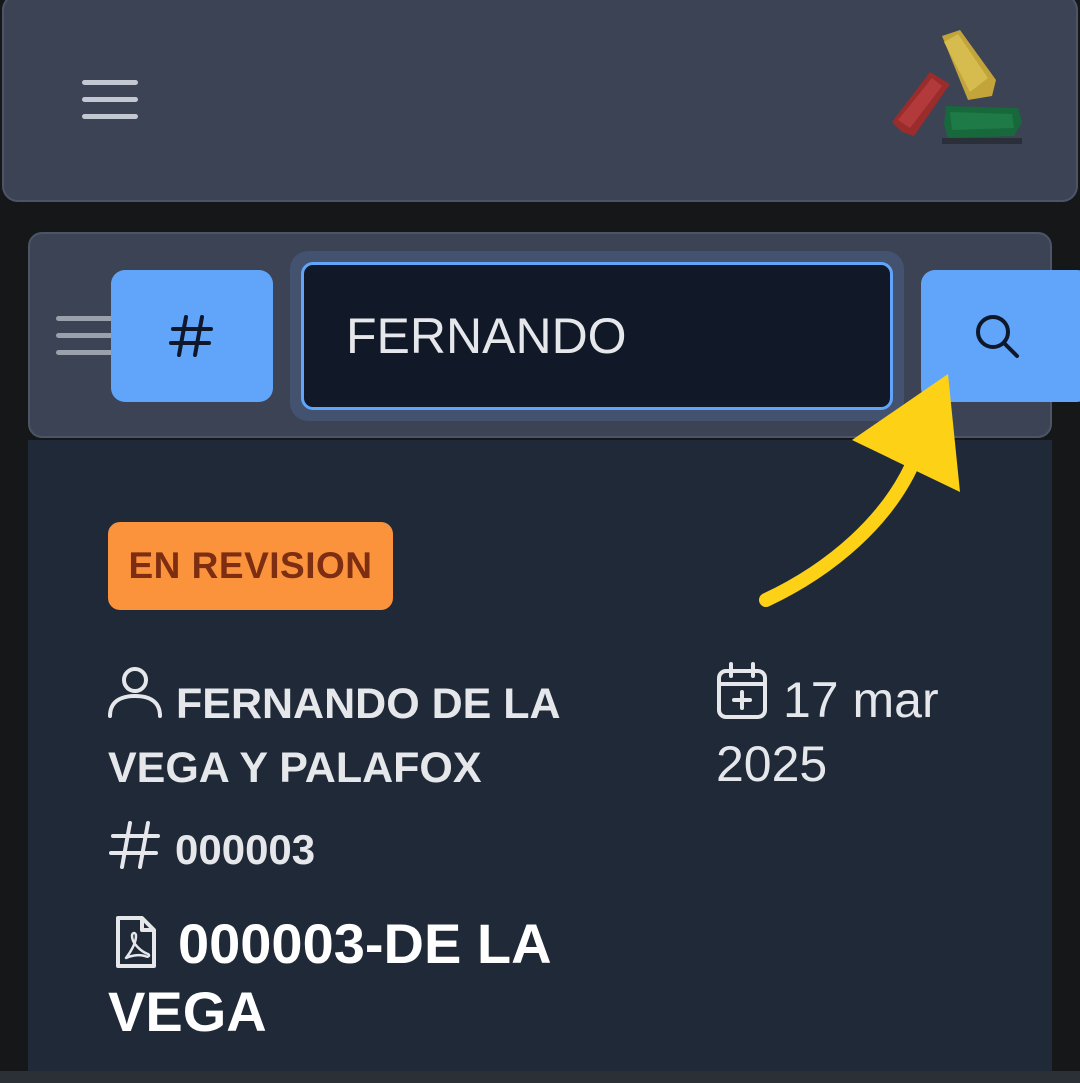 The height and width of the screenshot is (1083, 1080). Describe the element at coordinates (921, 104) in the screenshot. I see `logo-red-stroke` at that location.